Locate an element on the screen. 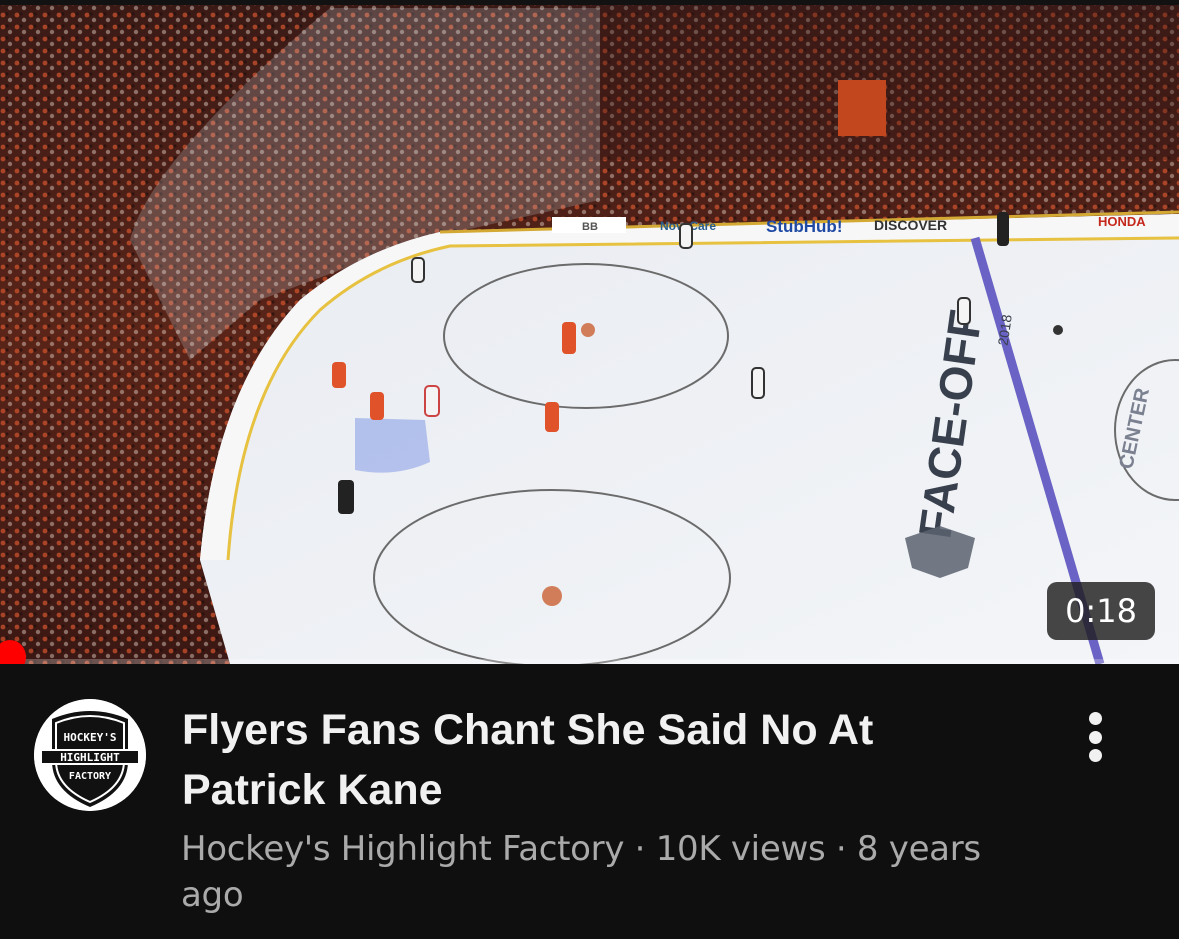  svg-text: StubHub! is located at coordinates (804, 226).